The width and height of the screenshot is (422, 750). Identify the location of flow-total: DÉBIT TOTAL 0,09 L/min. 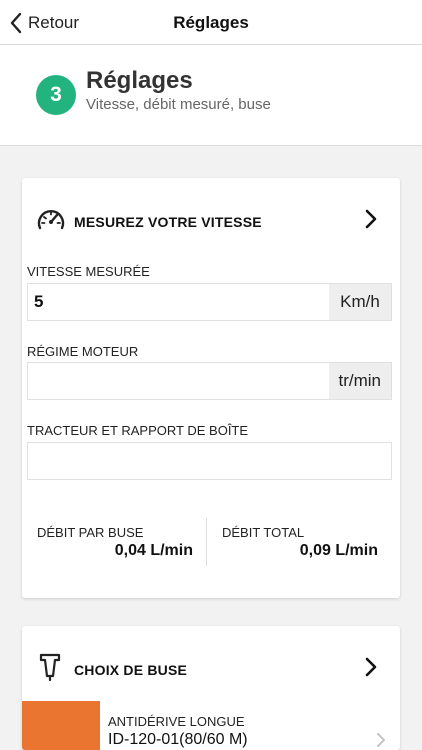
(302, 542).